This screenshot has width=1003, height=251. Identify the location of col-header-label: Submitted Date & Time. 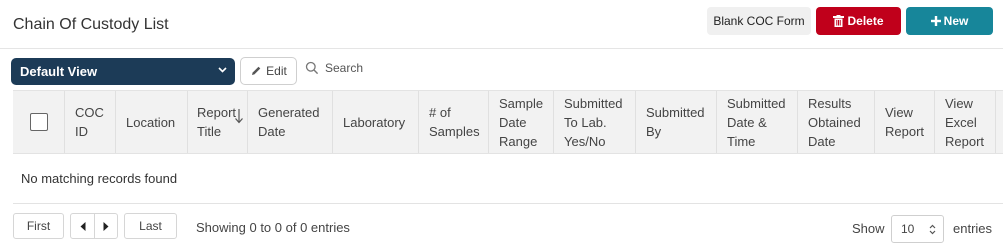
(756, 122).